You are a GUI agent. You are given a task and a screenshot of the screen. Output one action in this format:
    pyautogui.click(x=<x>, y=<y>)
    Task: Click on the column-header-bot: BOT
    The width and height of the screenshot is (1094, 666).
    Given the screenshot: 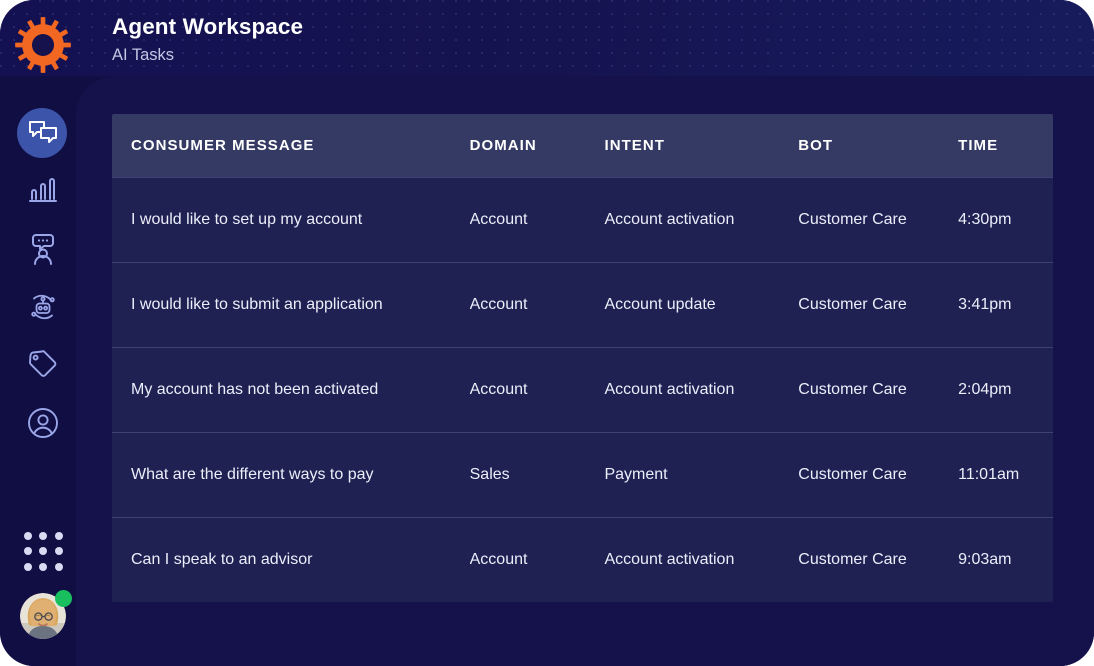 What is the action you would take?
    pyautogui.click(x=878, y=145)
    